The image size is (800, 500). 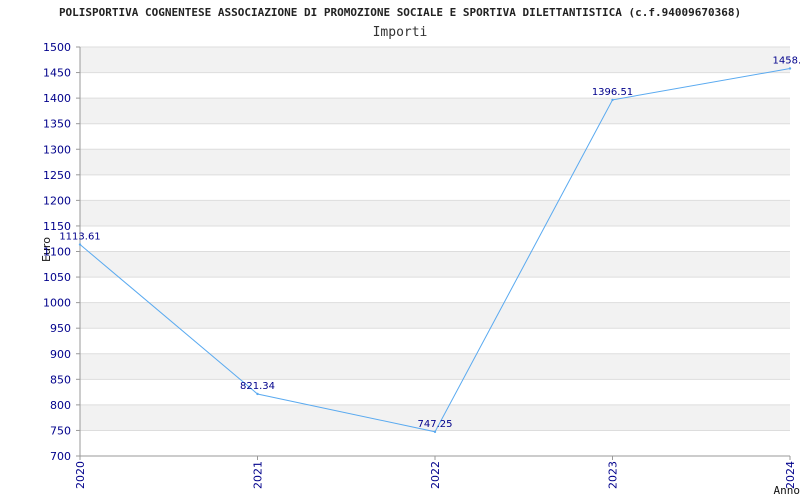 What do you see at coordinates (79, 237) in the screenshot?
I see `data-label: 1113.61` at bounding box center [79, 237].